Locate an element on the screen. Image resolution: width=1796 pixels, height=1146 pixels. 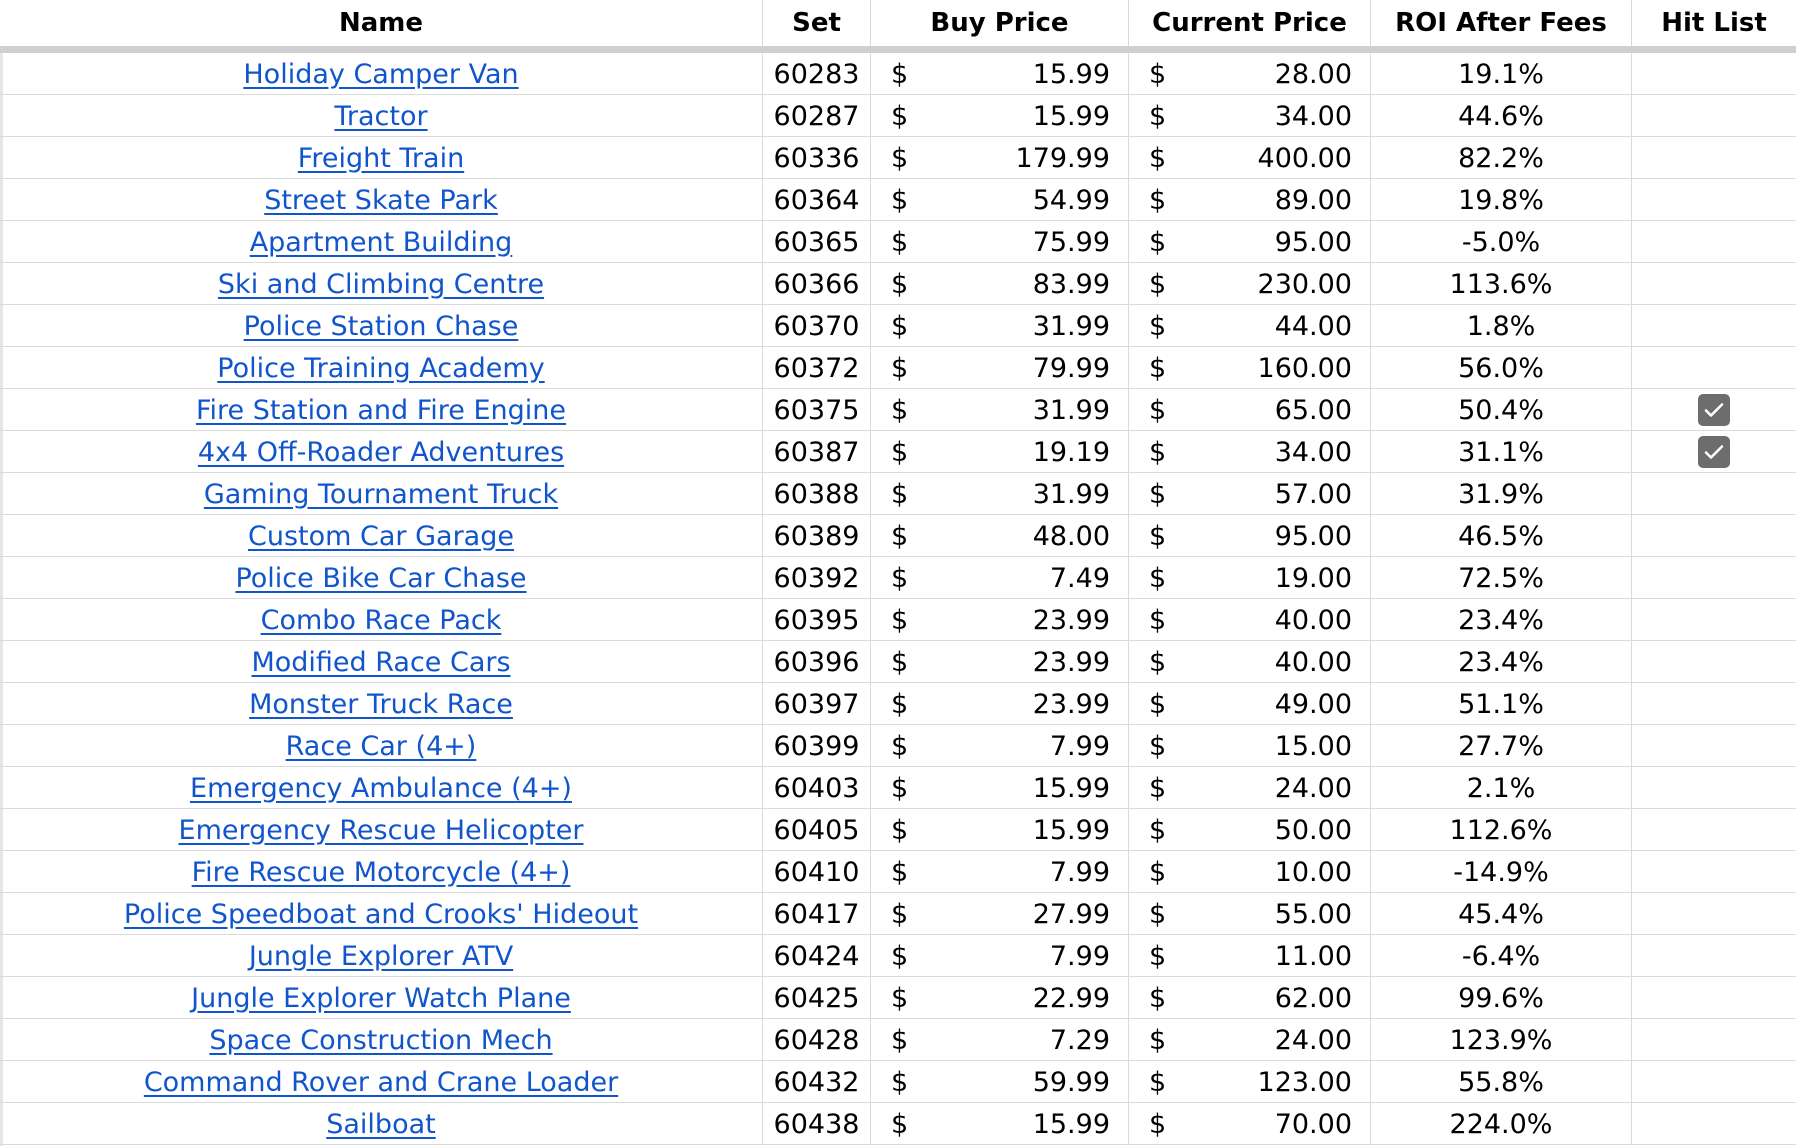
current-price-cell: $10.00 is located at coordinates (1250, 872).